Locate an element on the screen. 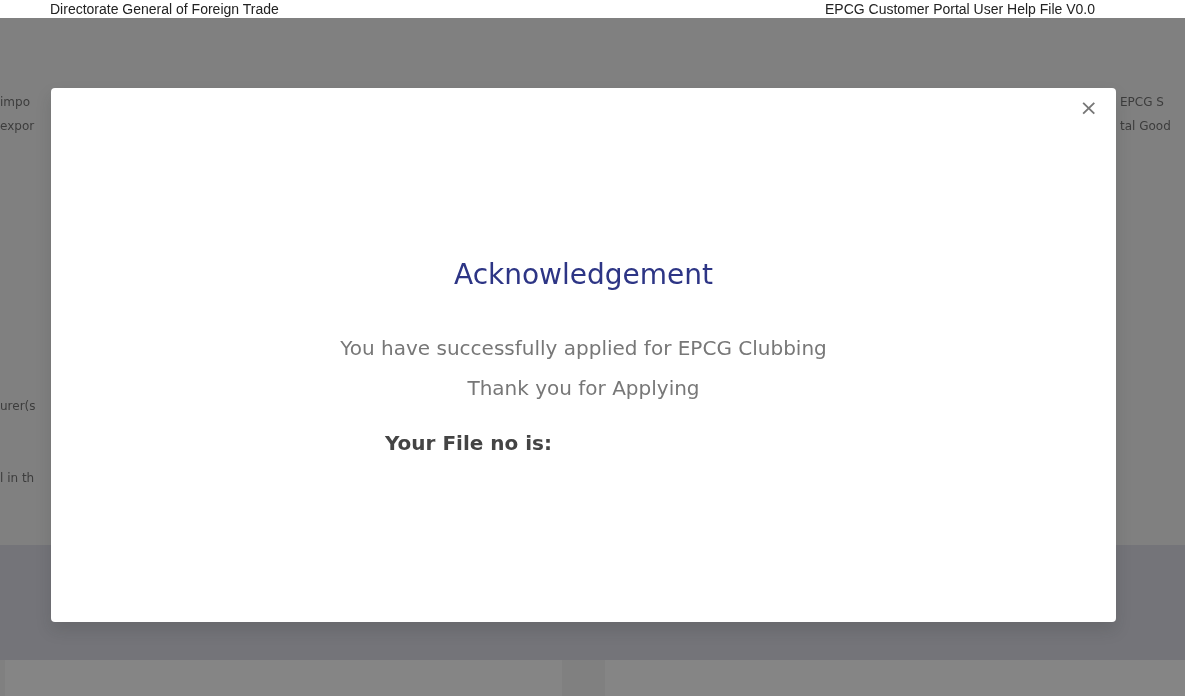 This screenshot has height=696, width=1185. dialog-title: Acknowledgement is located at coordinates (583, 275).